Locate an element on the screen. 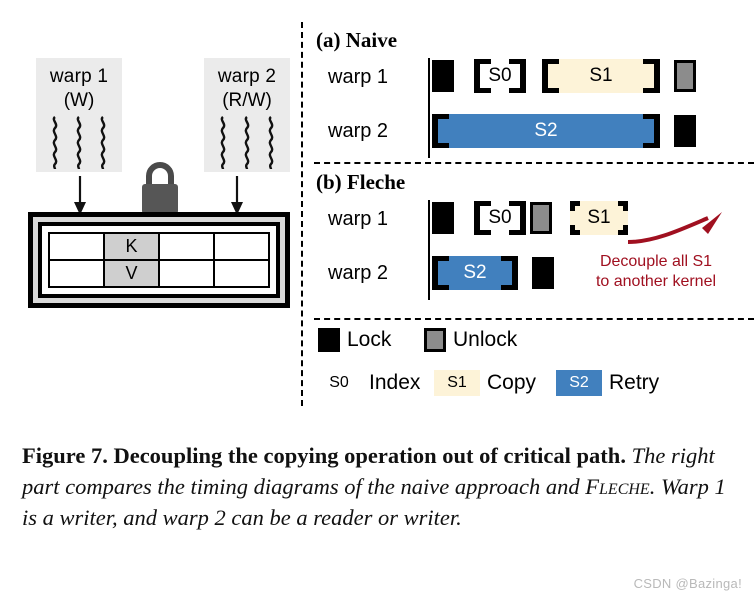 The height and width of the screenshot is (599, 754). naive-warp1-s1-block: S1 is located at coordinates (601, 76).